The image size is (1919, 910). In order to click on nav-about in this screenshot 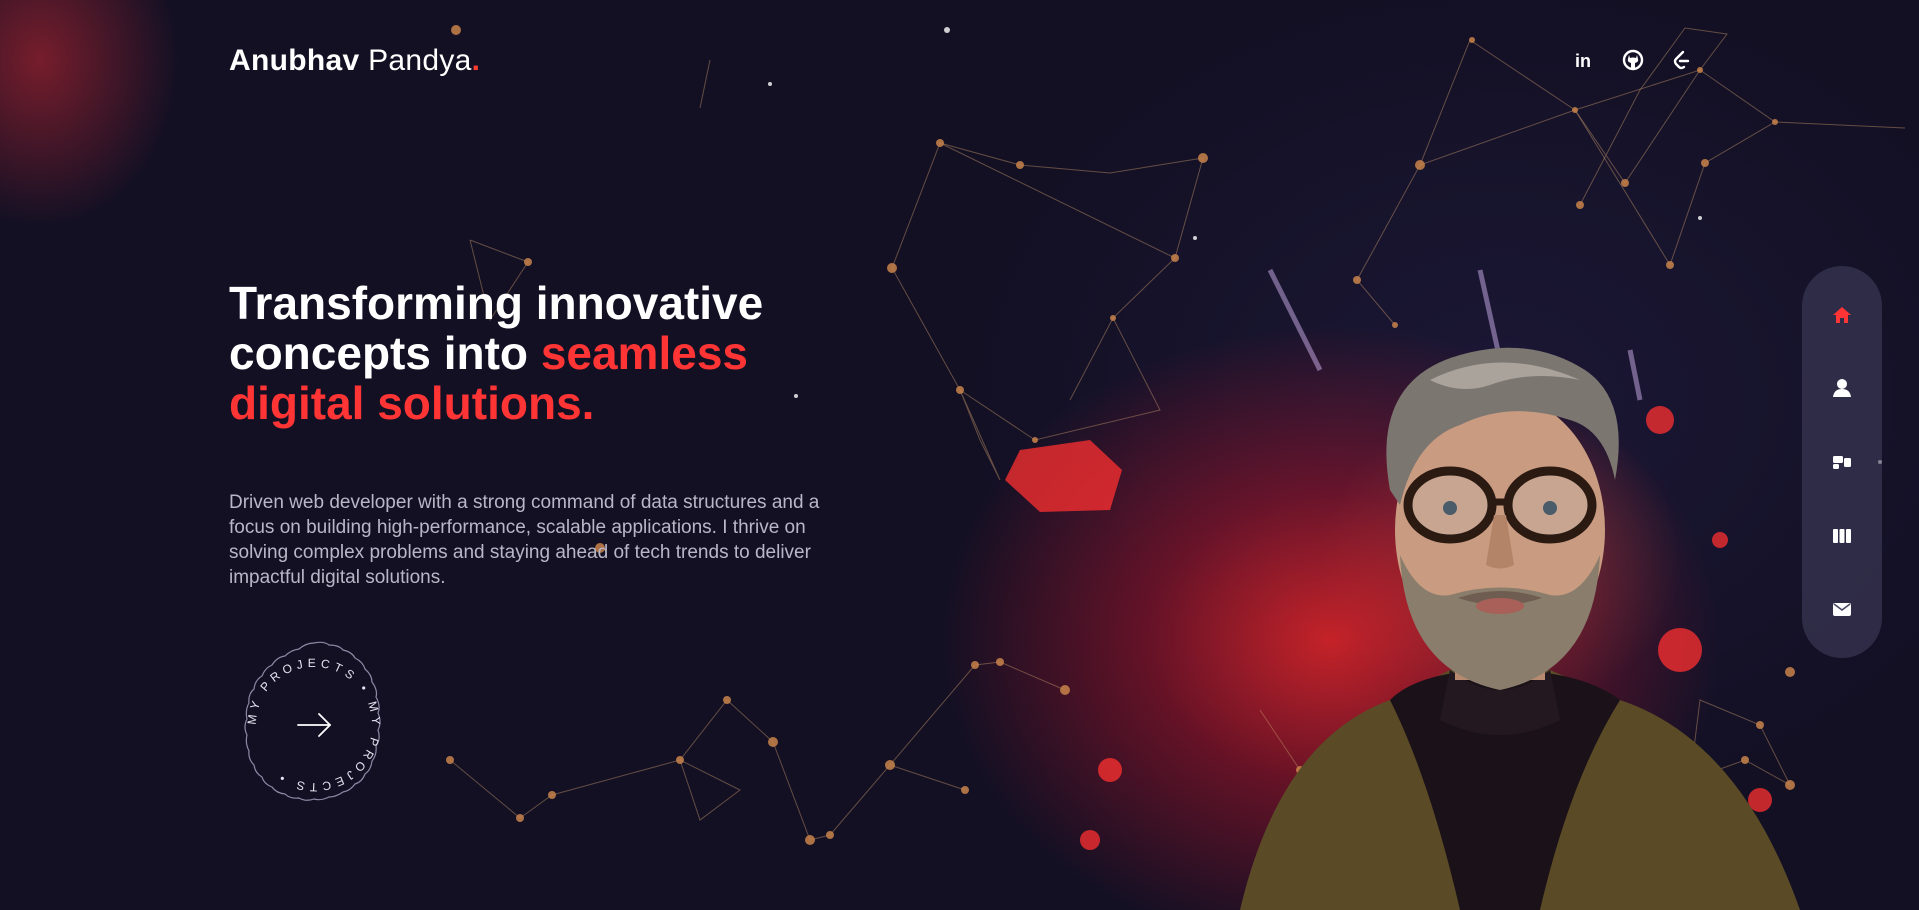, I will do `click(1842, 388)`.